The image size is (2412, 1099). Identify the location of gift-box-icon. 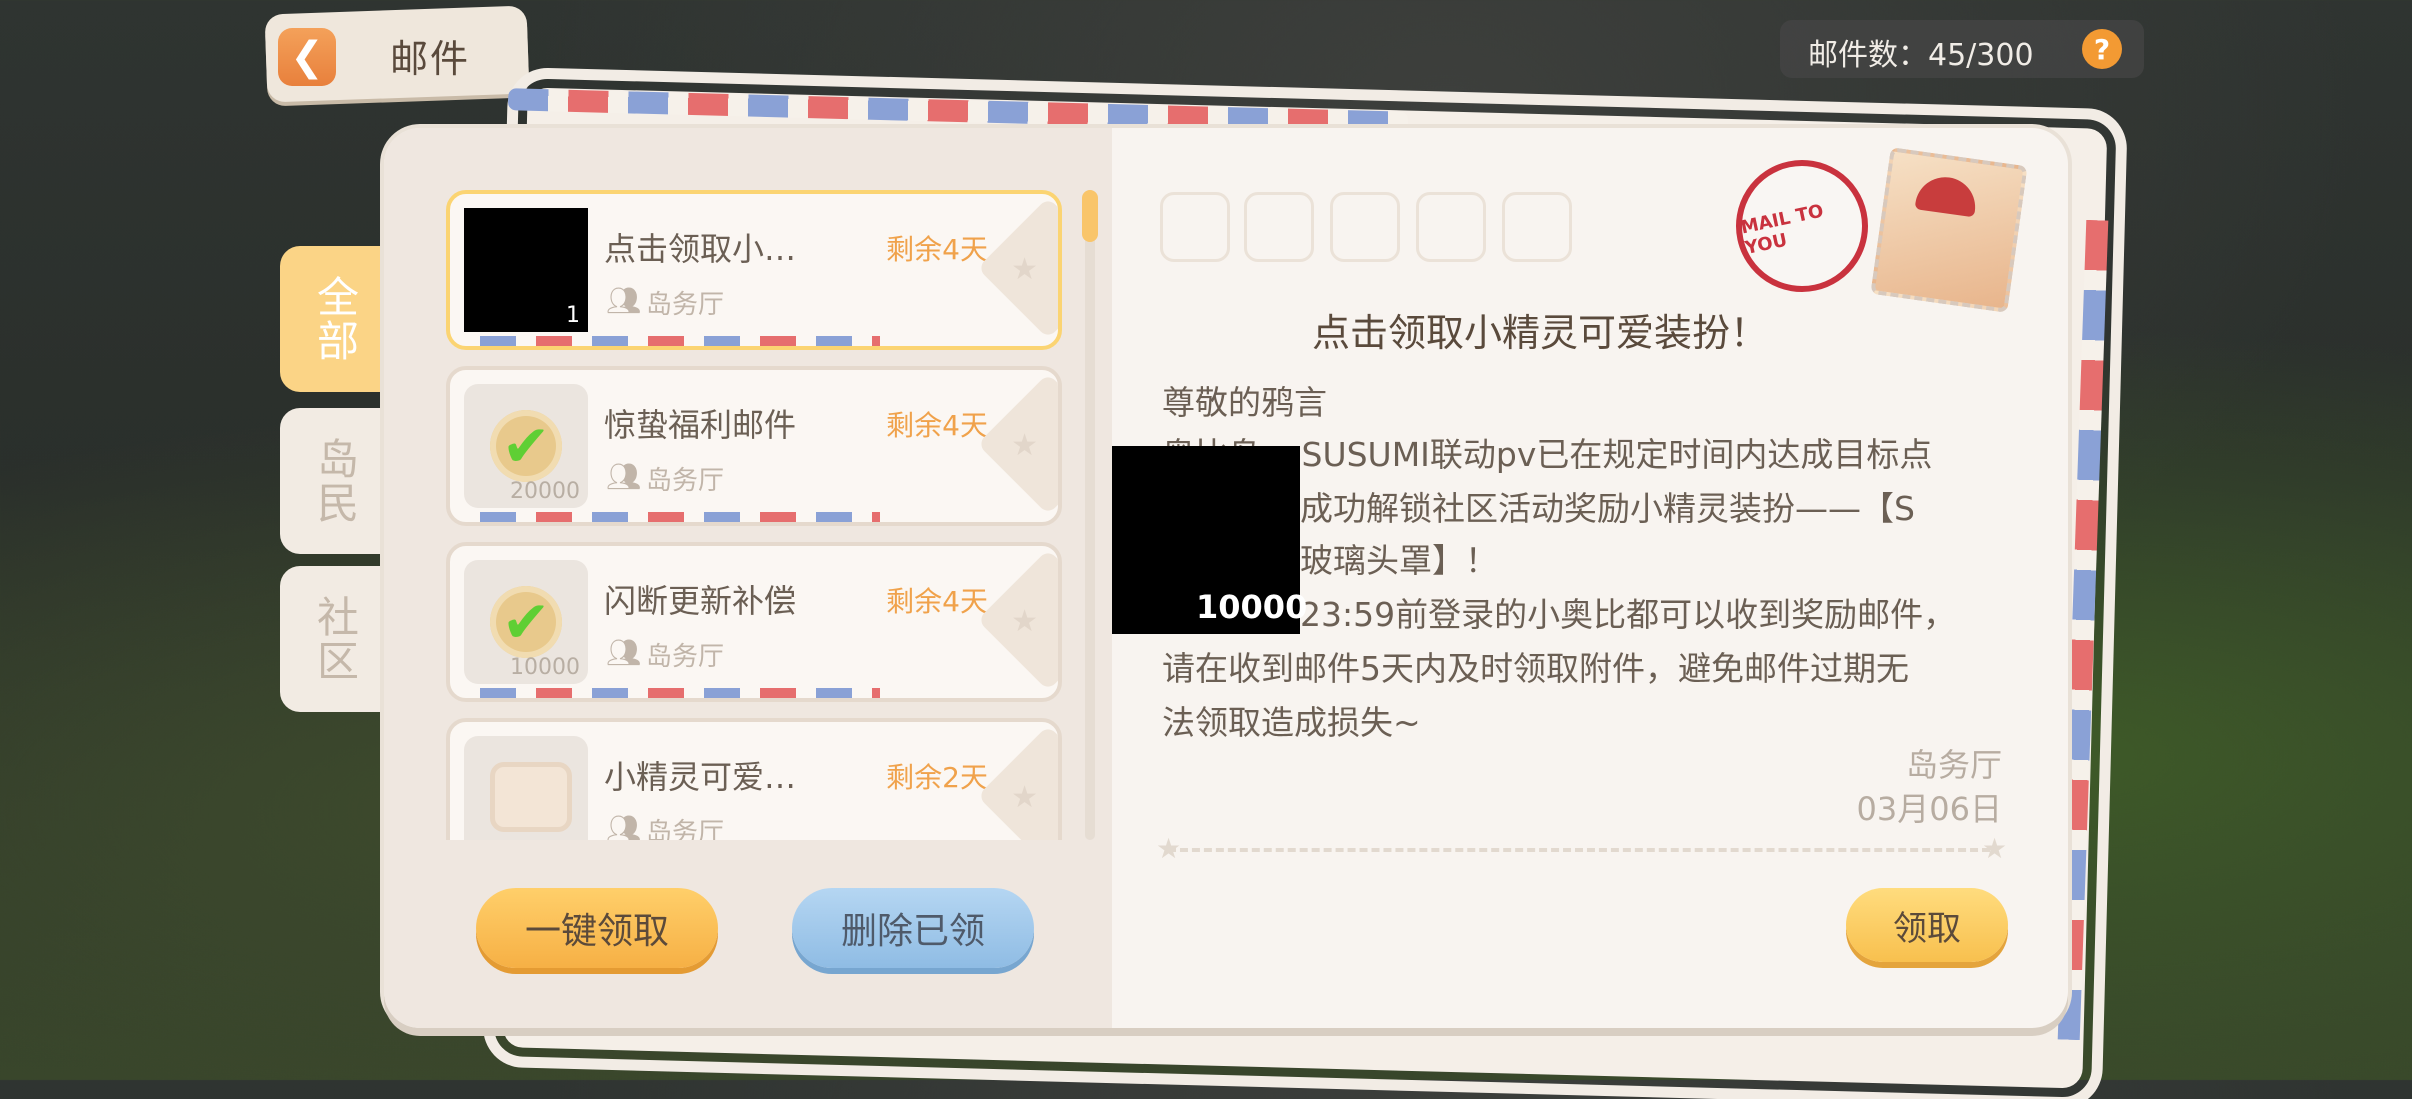
(531, 797).